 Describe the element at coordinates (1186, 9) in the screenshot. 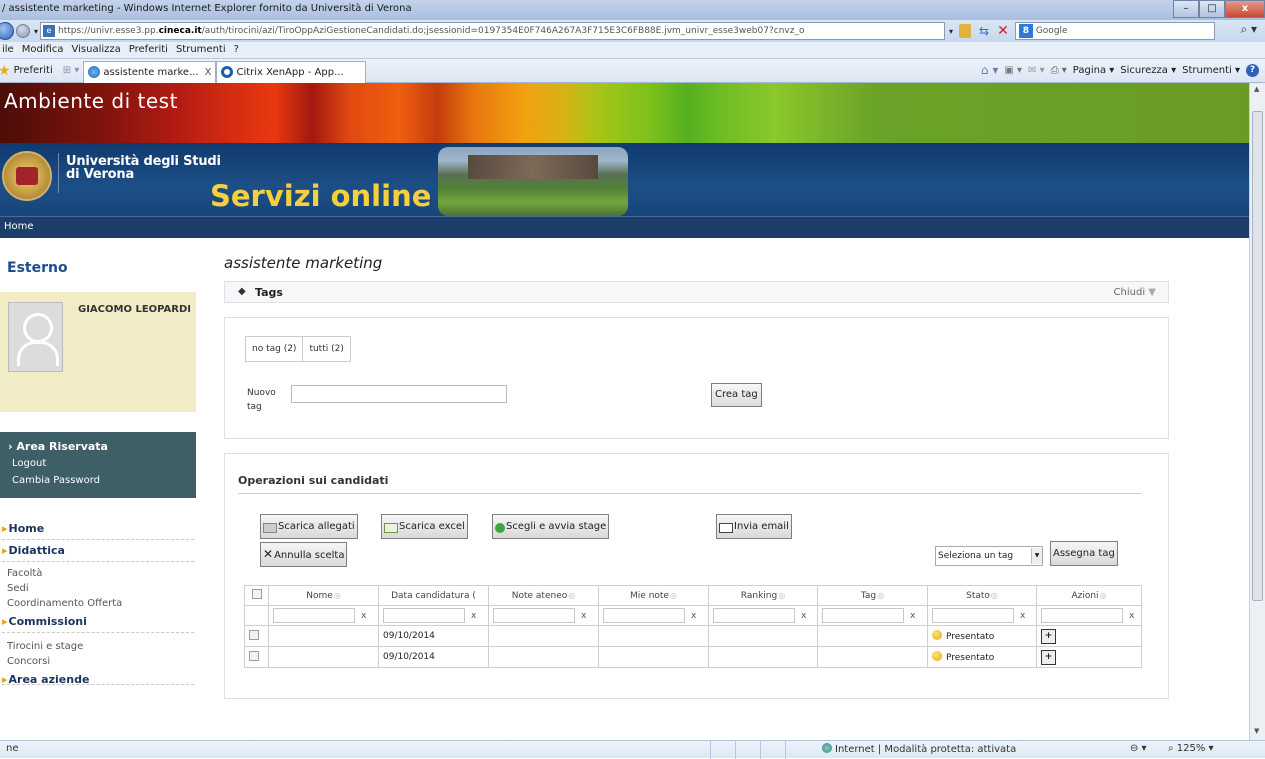

I see `minimize-button: –` at that location.